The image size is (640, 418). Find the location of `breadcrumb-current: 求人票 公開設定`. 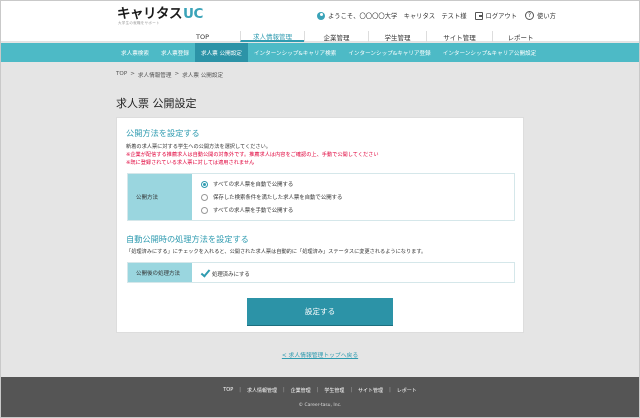

breadcrumb-current: 求人票 公開設定 is located at coordinates (203, 76).